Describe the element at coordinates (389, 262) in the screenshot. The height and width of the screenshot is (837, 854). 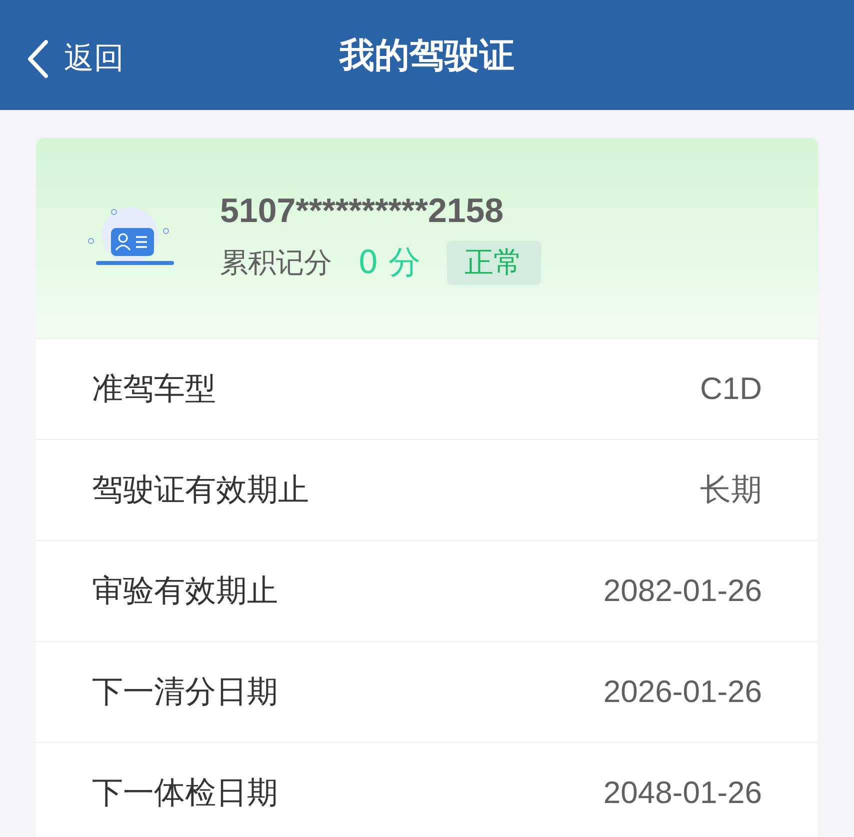
I see `points-value: 0 分` at that location.